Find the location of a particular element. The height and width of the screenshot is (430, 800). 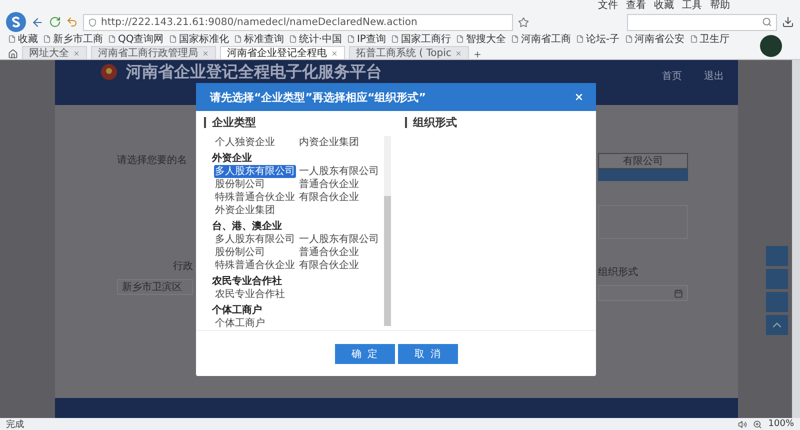

bookmark-link: 河南省公安 is located at coordinates (654, 39).